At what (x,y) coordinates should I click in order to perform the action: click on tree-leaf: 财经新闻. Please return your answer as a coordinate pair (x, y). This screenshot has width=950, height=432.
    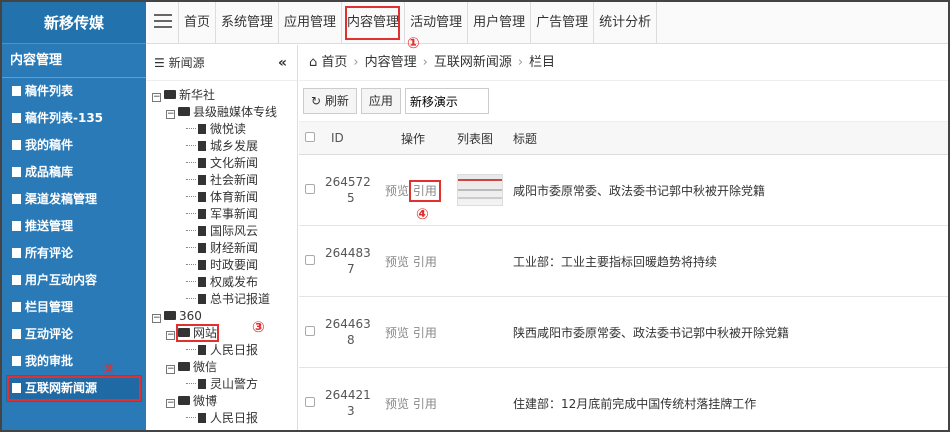
    Looking at the image, I should click on (221, 248).